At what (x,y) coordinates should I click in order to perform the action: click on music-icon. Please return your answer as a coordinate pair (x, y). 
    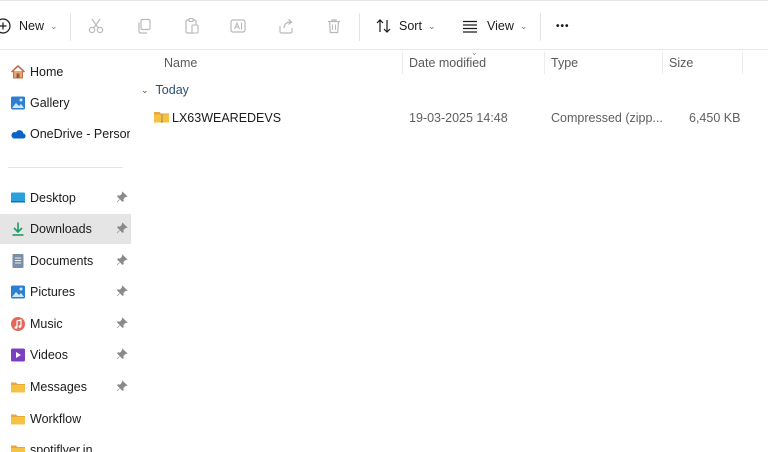
    Looking at the image, I should click on (18, 324).